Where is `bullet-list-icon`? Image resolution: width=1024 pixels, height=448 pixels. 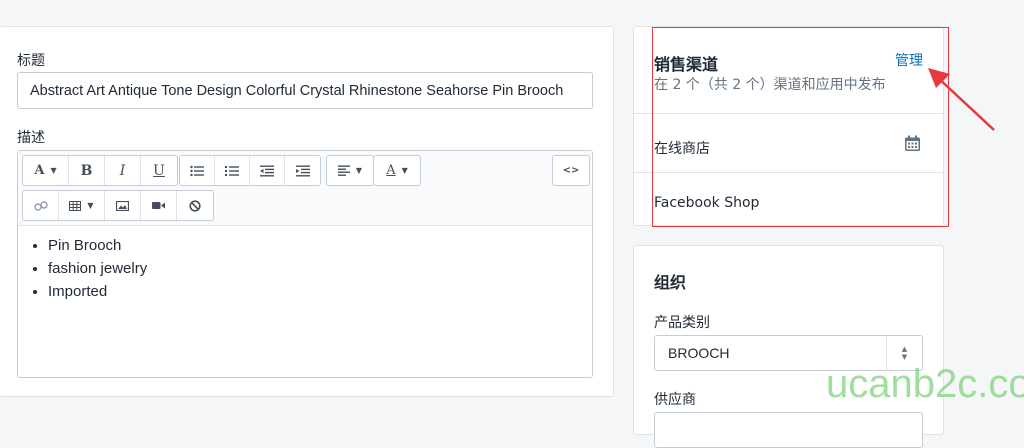 bullet-list-icon is located at coordinates (197, 170).